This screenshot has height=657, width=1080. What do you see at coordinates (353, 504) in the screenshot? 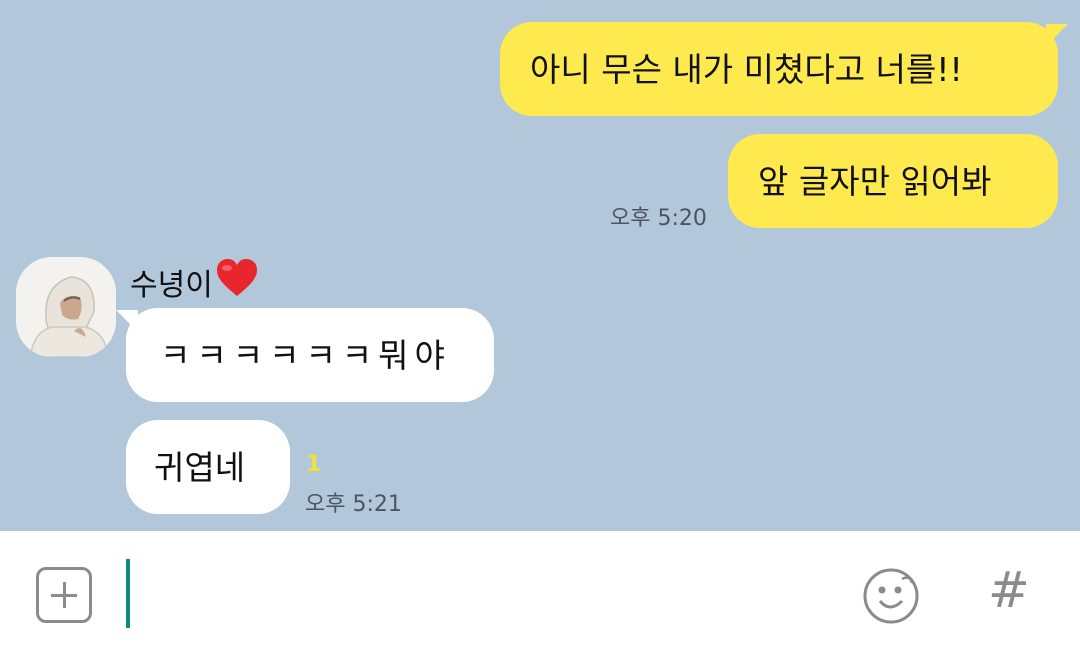
I see `message-timestamp: 오후 5:21` at bounding box center [353, 504].